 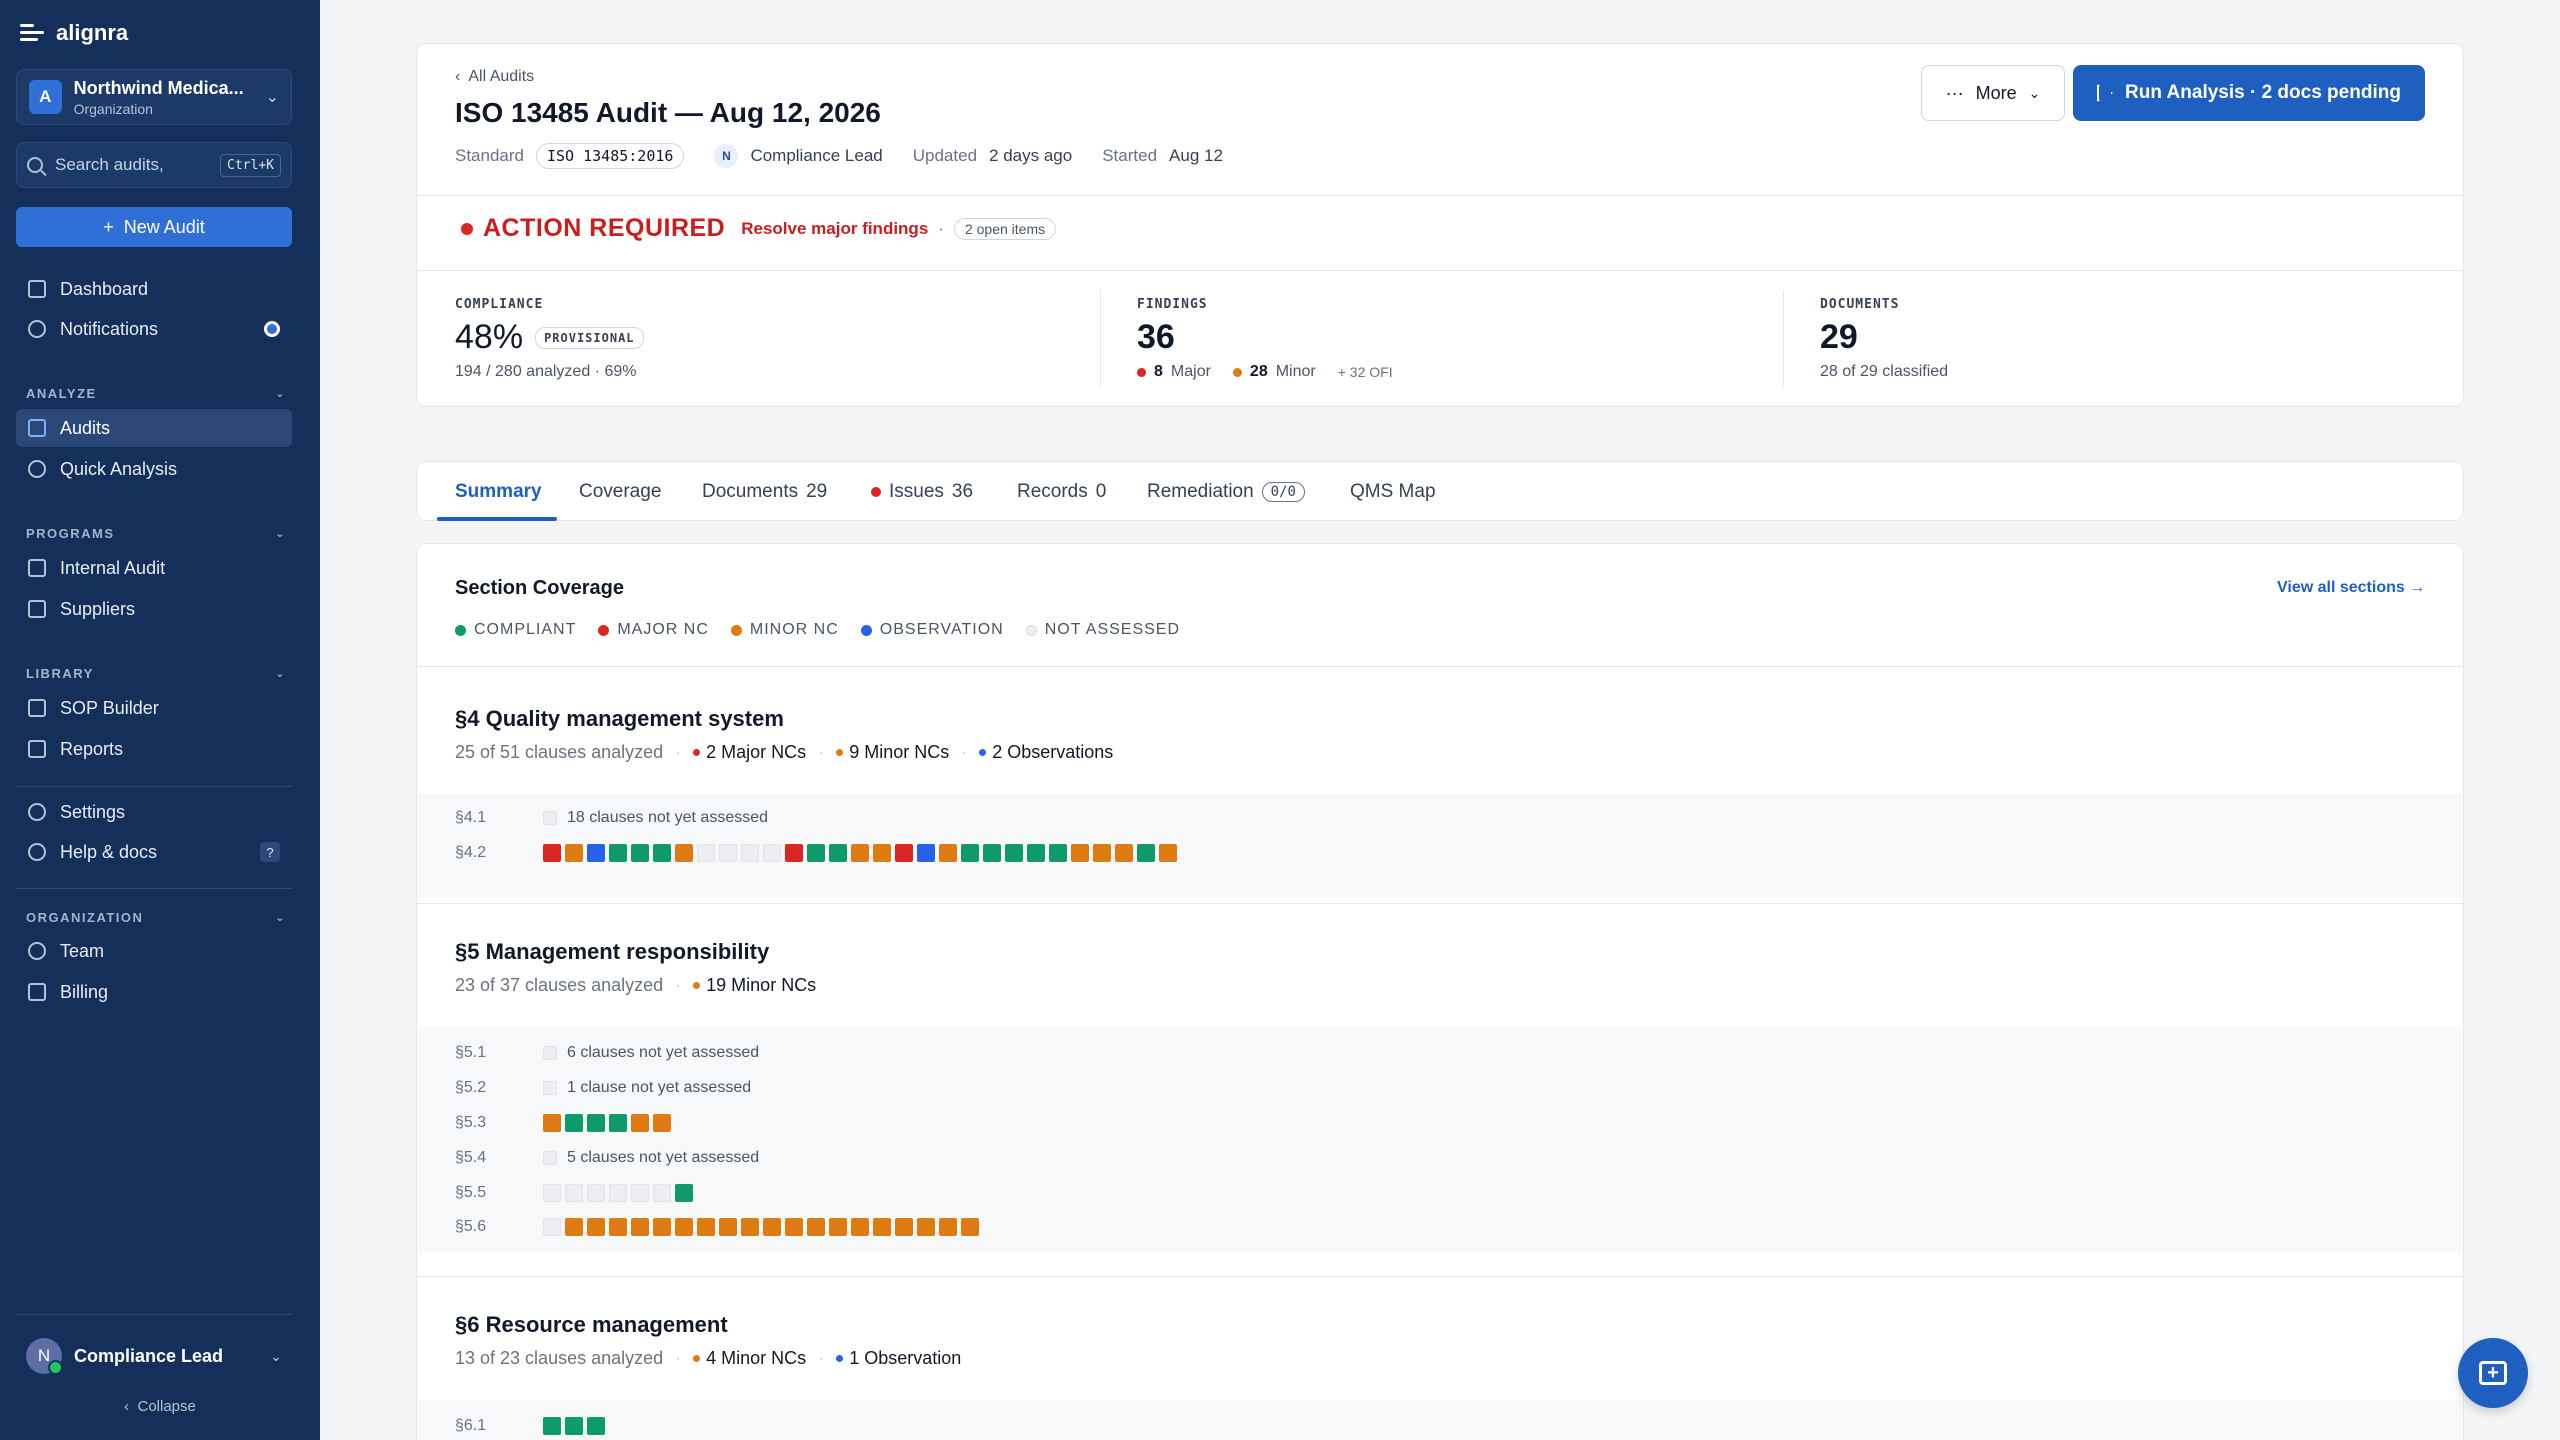 I want to click on sidebar-item-dashboard: Dashboard, so click(x=154, y=289).